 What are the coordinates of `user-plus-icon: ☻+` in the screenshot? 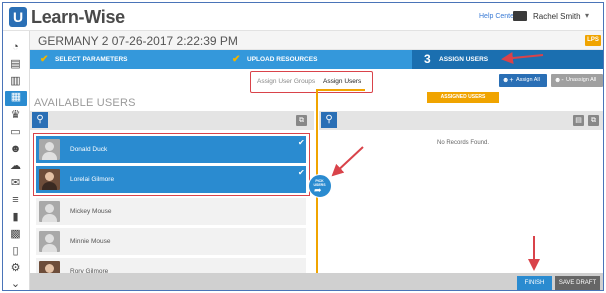 It's located at (508, 80).